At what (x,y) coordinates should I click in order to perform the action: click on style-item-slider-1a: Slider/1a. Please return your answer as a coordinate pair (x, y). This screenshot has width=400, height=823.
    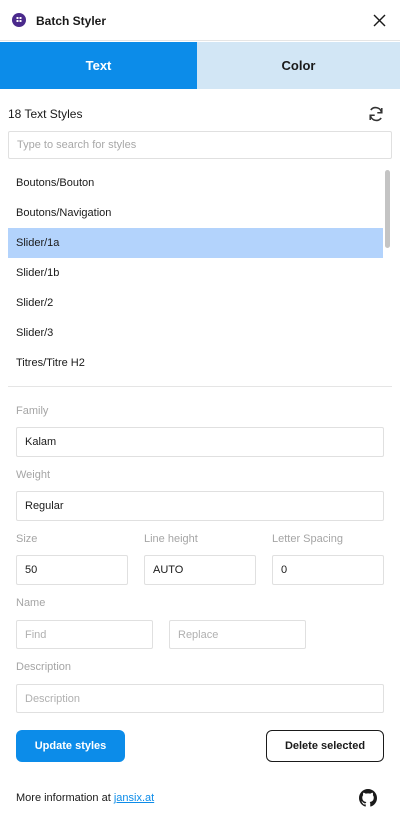
    Looking at the image, I should click on (195, 243).